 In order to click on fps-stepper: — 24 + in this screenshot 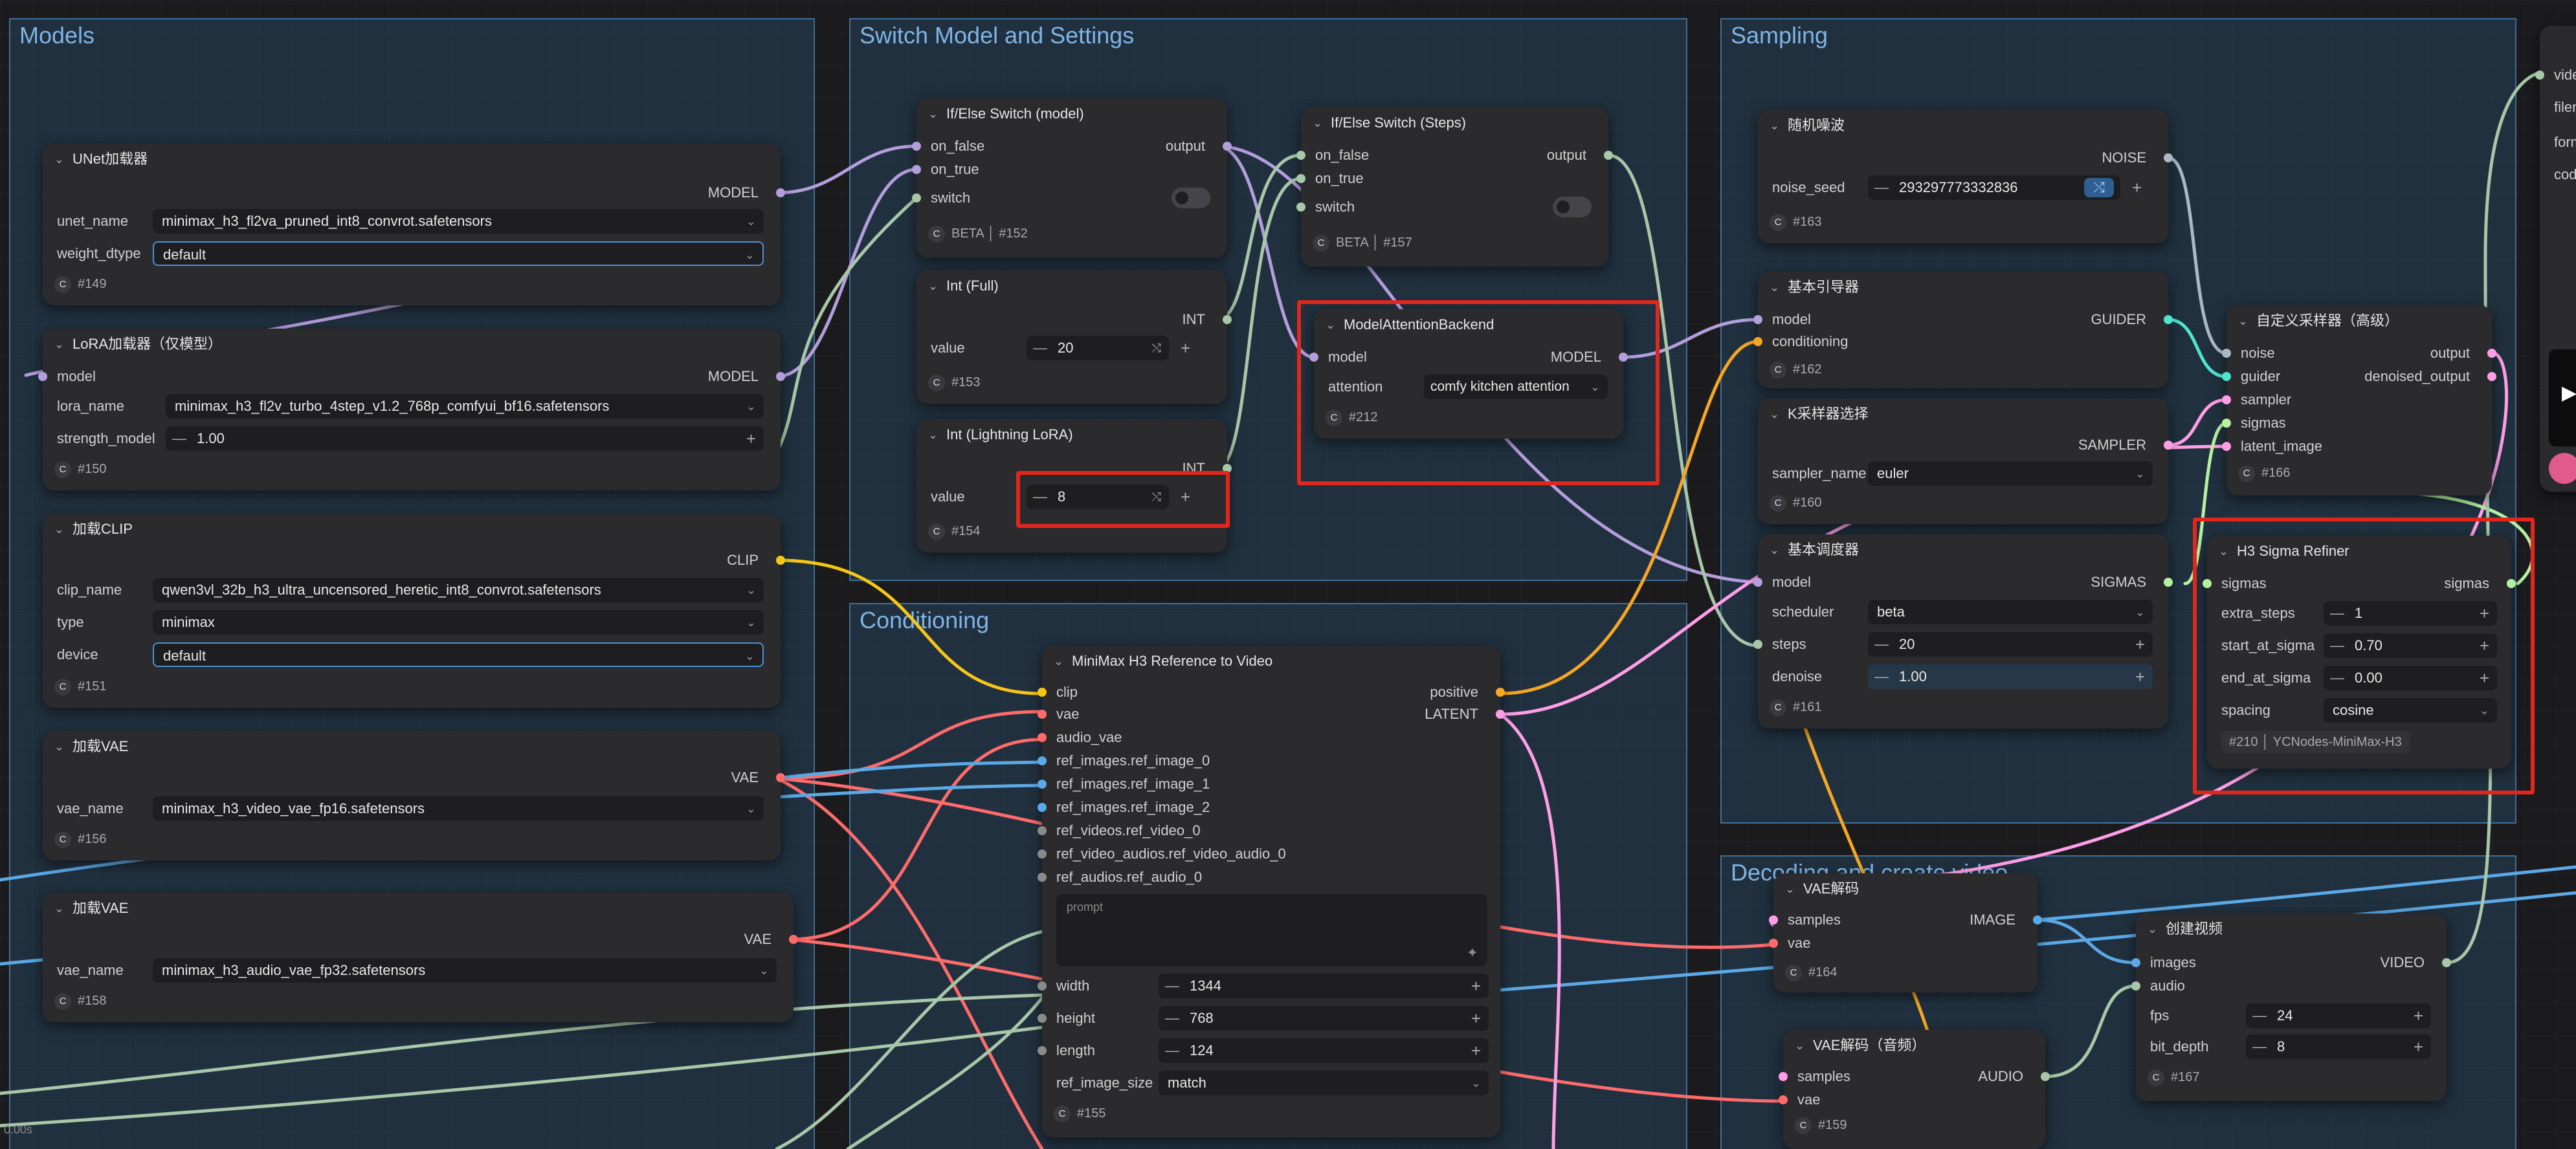, I will do `click(2338, 1015)`.